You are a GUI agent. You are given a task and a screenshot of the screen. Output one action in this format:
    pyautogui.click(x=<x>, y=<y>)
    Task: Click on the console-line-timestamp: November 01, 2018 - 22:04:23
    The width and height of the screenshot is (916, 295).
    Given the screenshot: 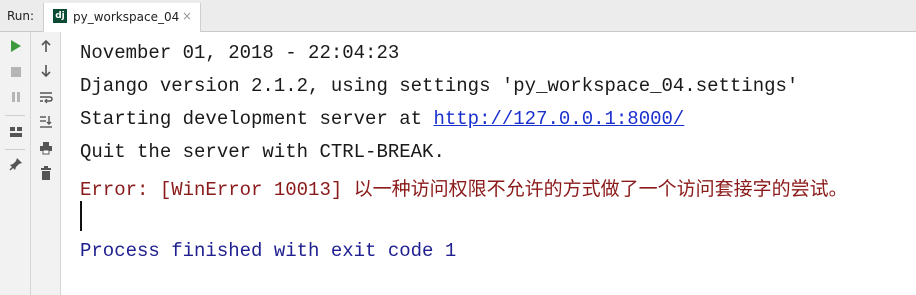 What is the action you would take?
    pyautogui.click(x=240, y=53)
    